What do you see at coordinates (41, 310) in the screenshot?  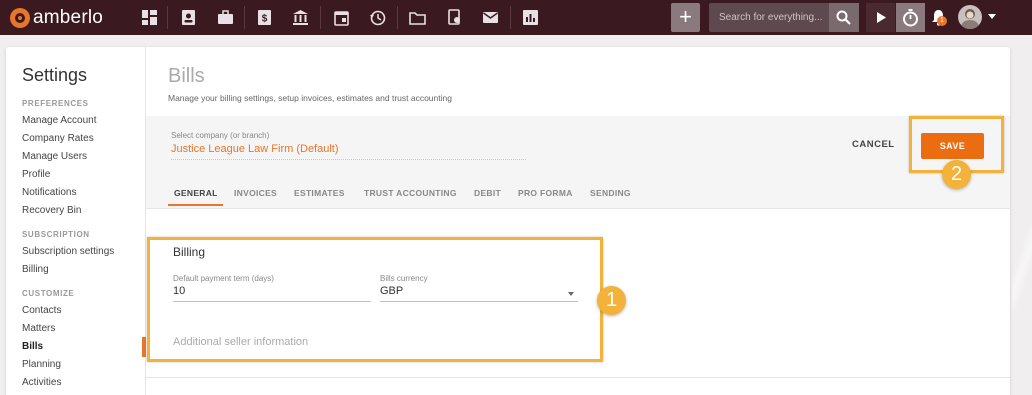 I see `sidebar-item-contacts: Contacts` at bounding box center [41, 310].